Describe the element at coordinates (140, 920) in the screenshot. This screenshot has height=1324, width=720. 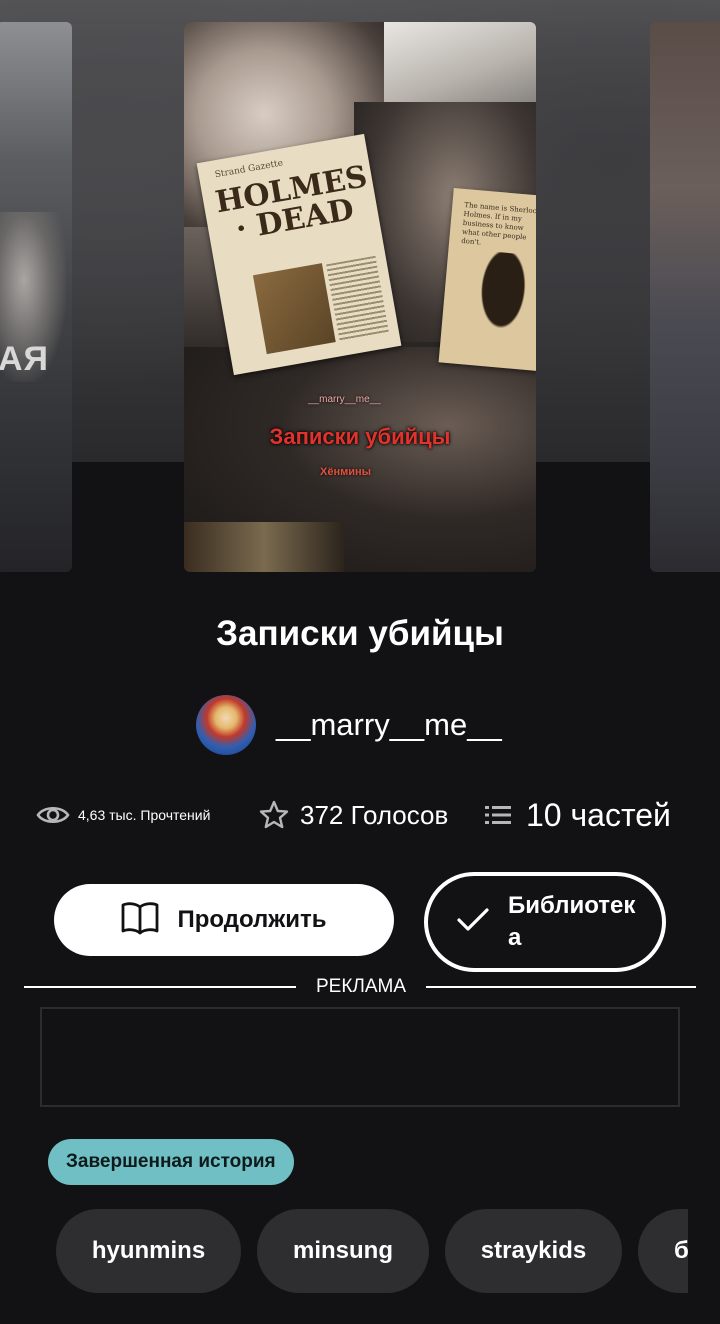
I see `book-open-icon` at that location.